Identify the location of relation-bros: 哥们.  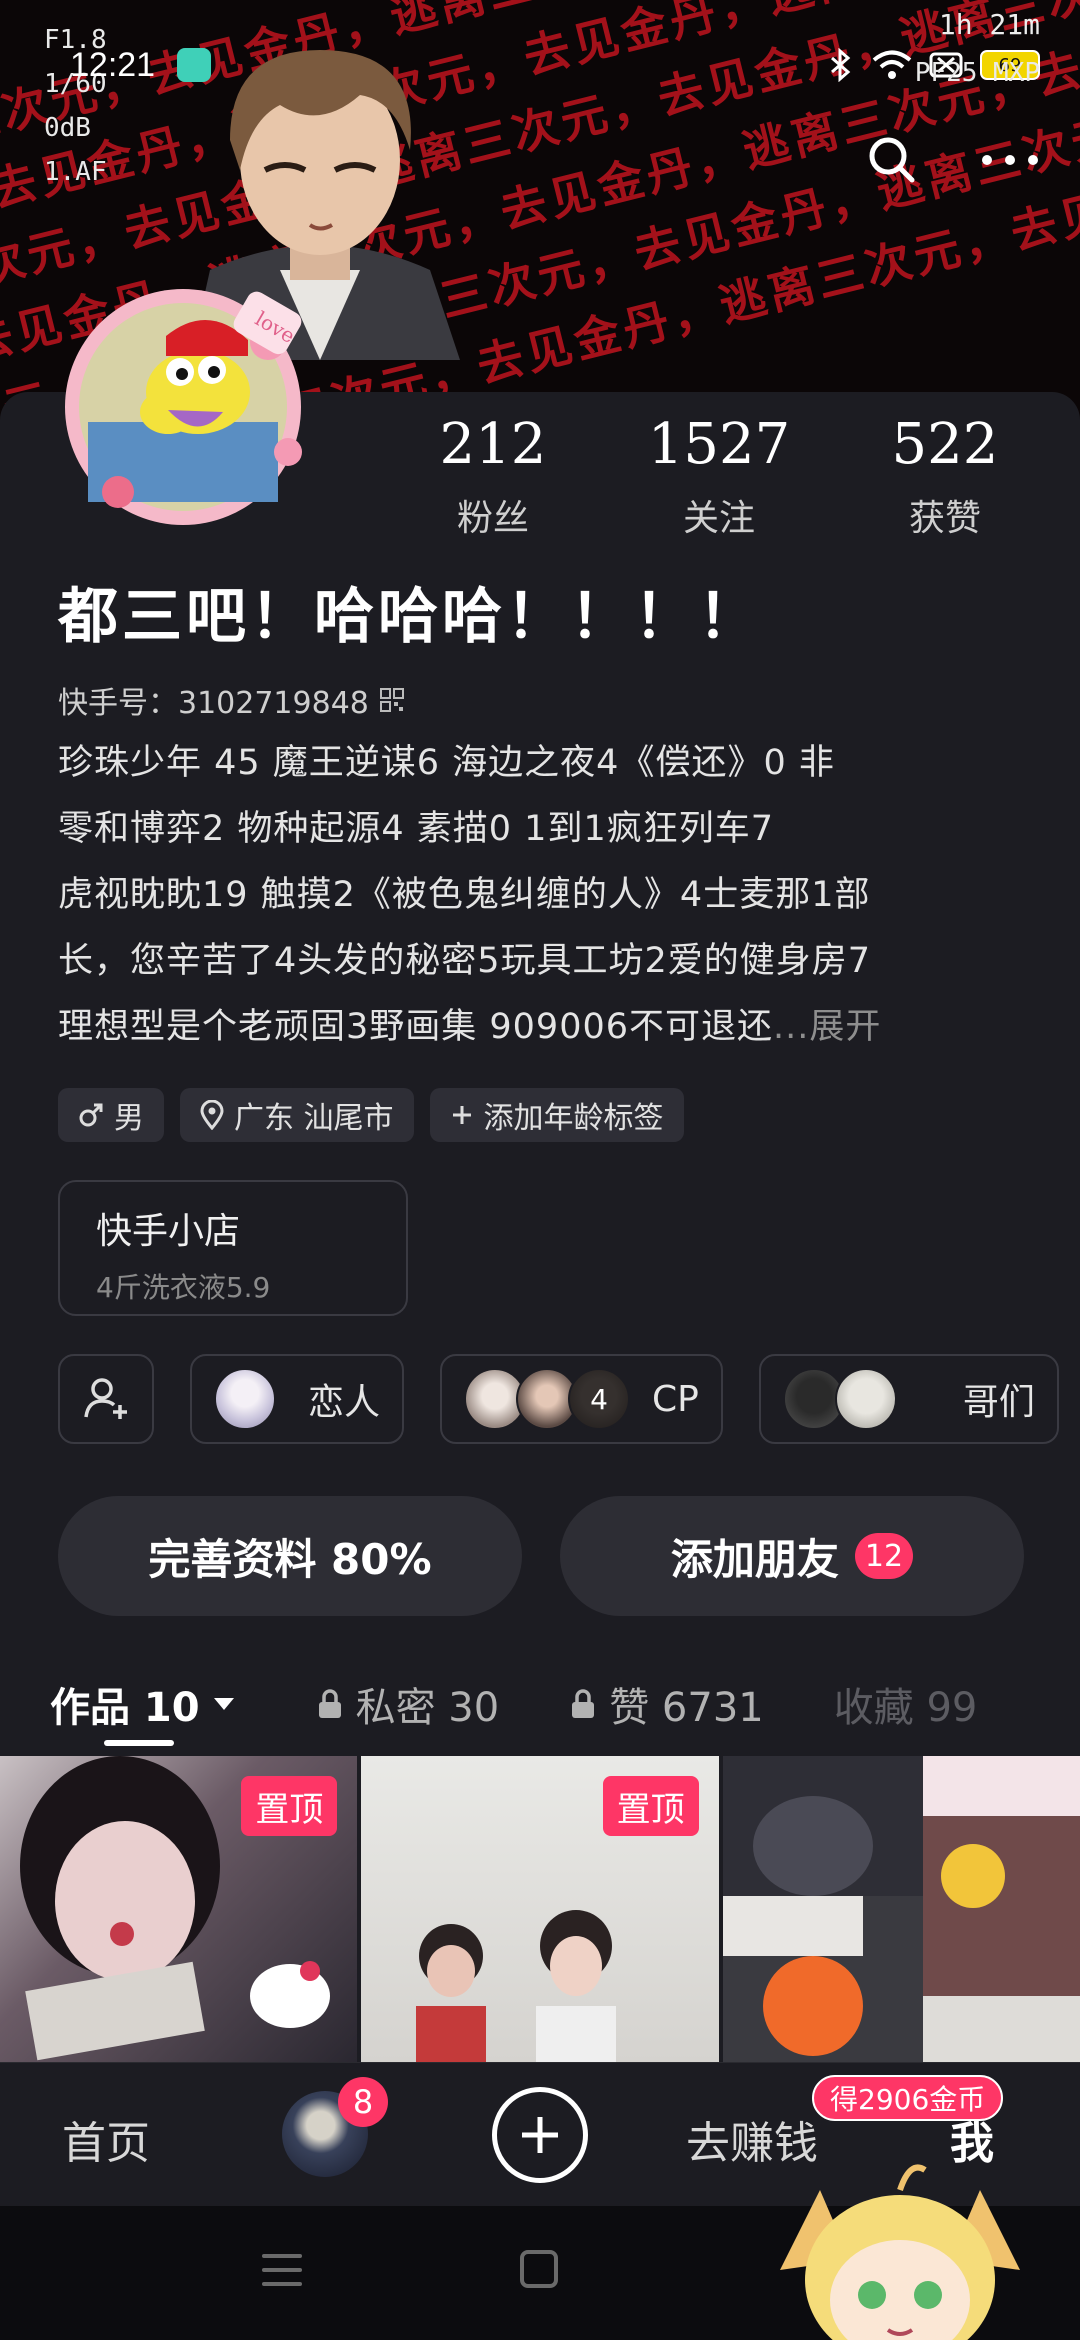
(908, 1399).